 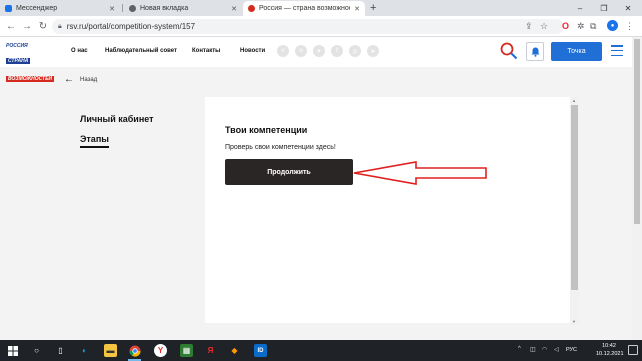 I want to click on tab-label: Новая вкладка, so click(x=164, y=8).